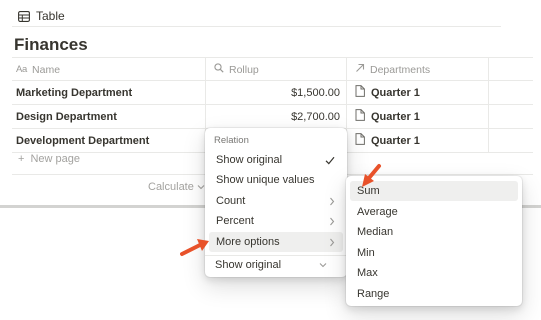 The width and height of the screenshot is (541, 320). I want to click on text-type-icon: Aa, so click(22, 69).